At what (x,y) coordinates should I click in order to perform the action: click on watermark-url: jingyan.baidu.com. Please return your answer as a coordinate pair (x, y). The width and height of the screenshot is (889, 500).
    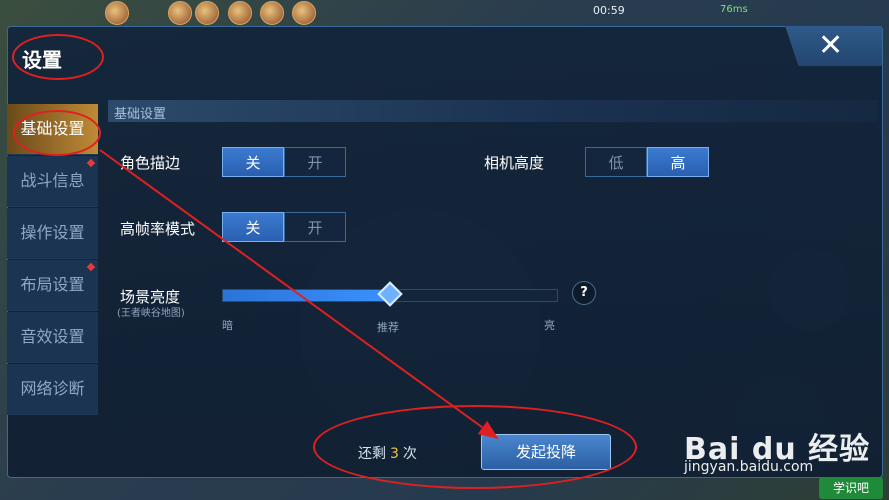
    Looking at the image, I should click on (749, 467).